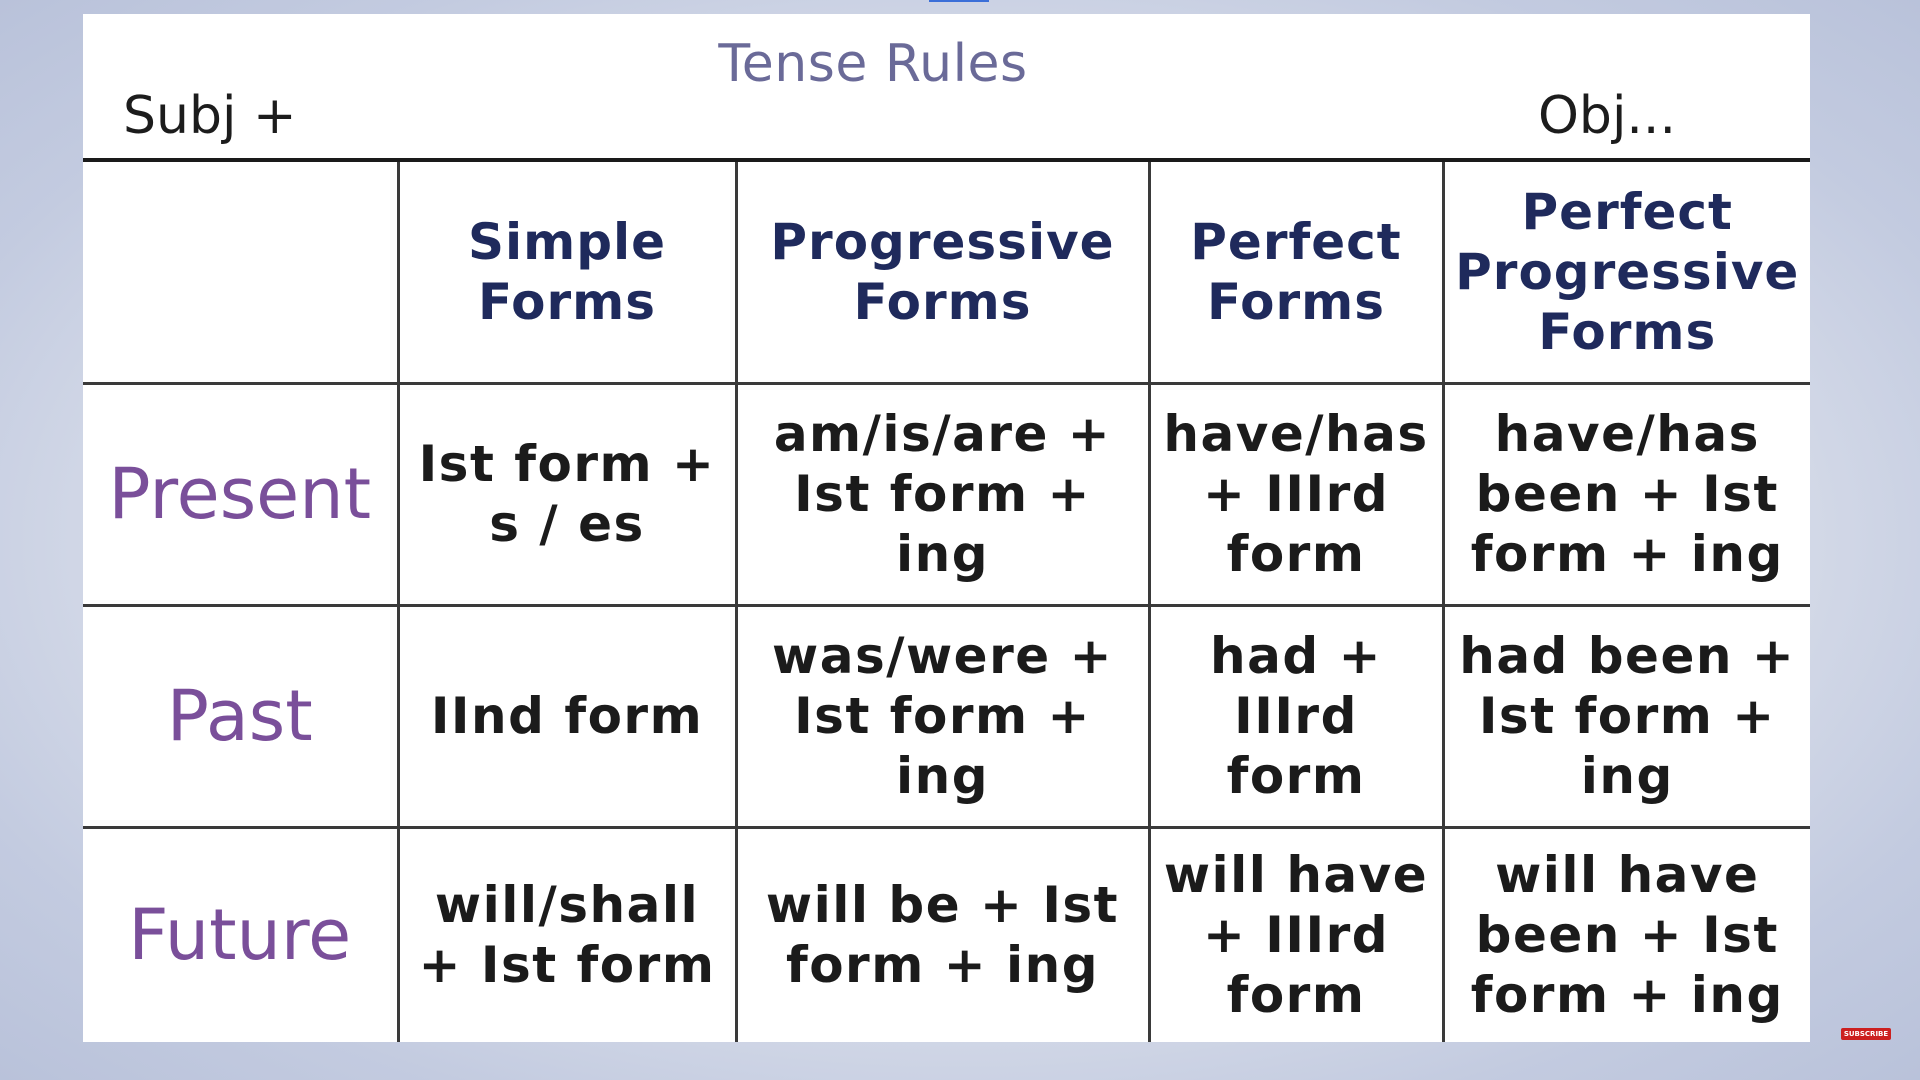 This screenshot has height=1080, width=1920. What do you see at coordinates (566, 493) in the screenshot?
I see `cell-present-simple: Ist form + s / es` at bounding box center [566, 493].